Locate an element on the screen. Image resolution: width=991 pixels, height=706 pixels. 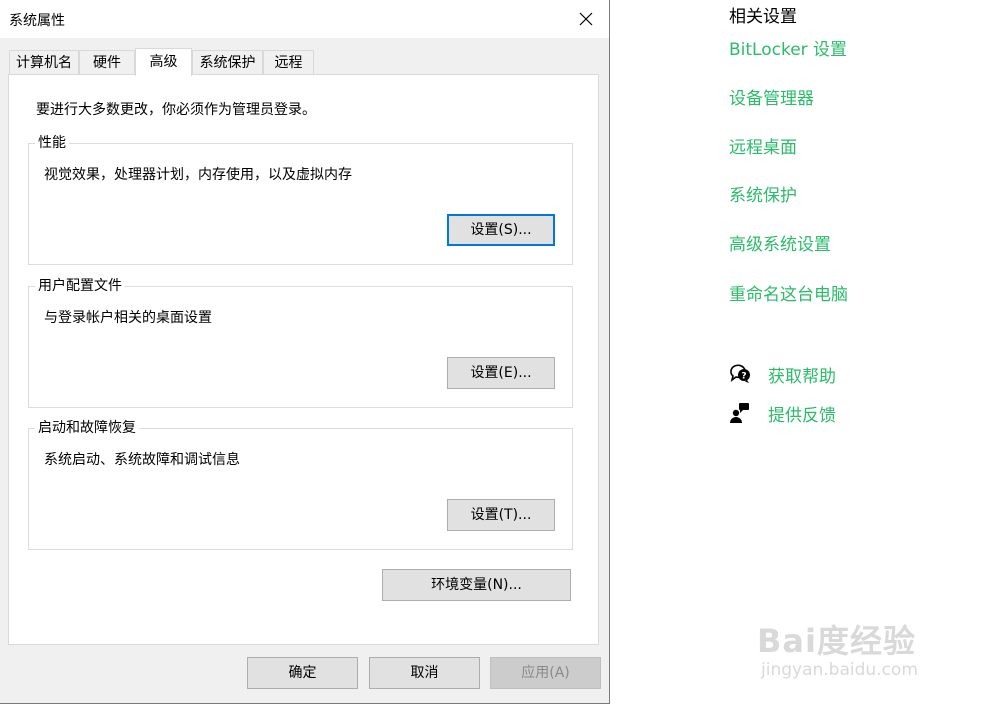
close-icon is located at coordinates (586, 19).